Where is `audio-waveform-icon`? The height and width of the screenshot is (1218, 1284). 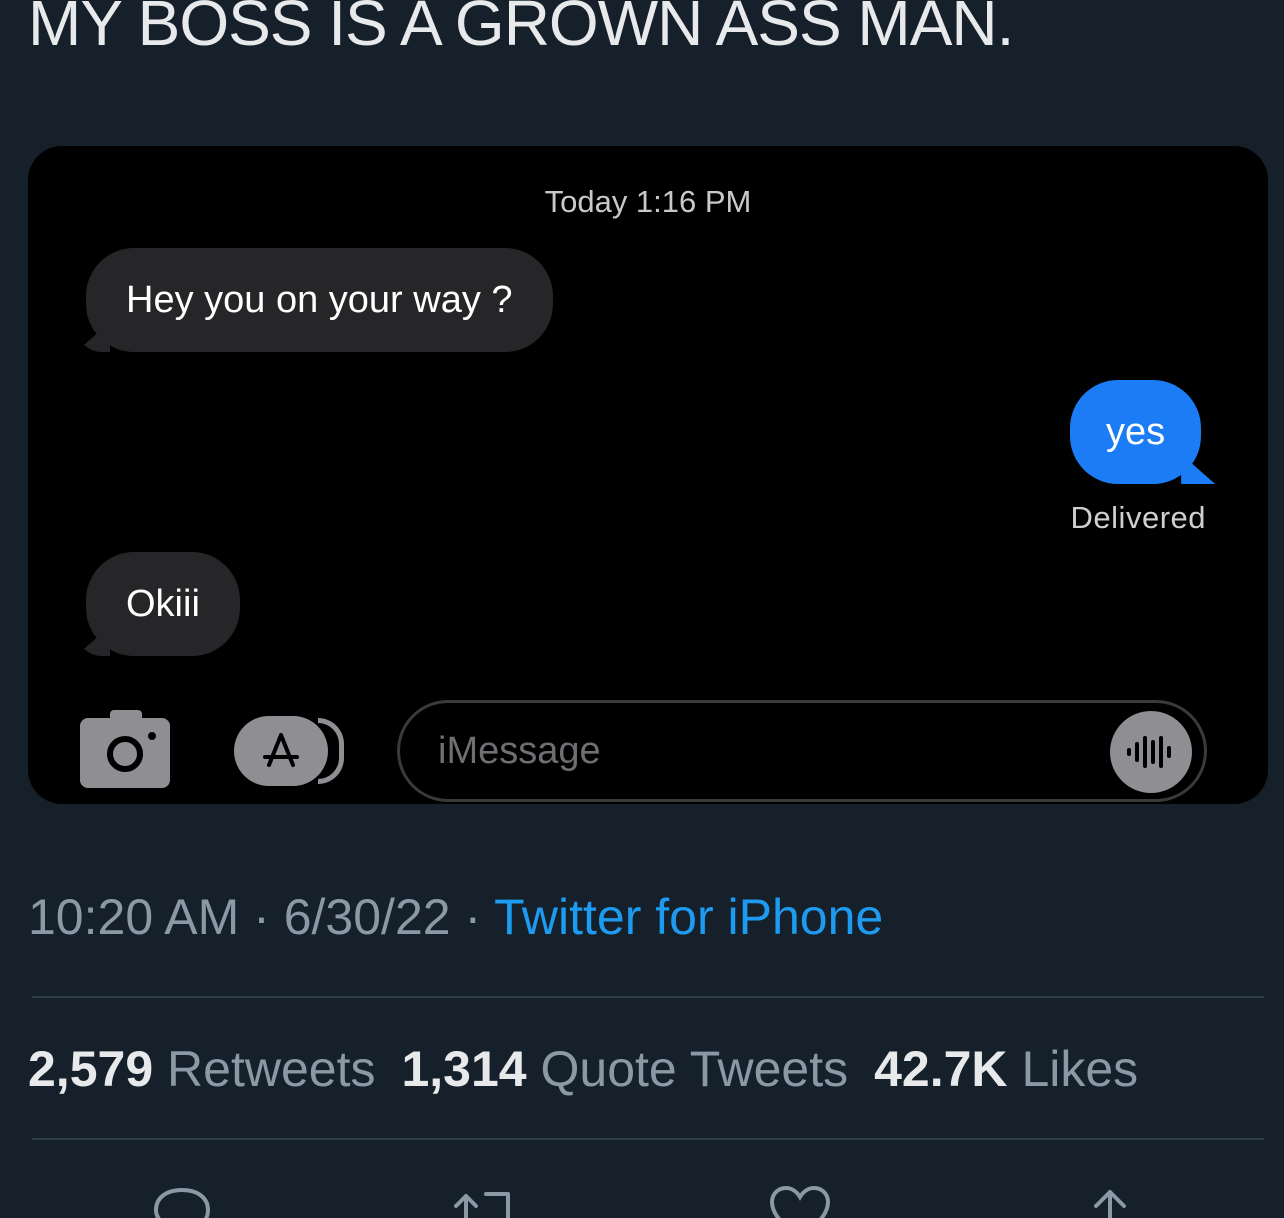 audio-waveform-icon is located at coordinates (1151, 752).